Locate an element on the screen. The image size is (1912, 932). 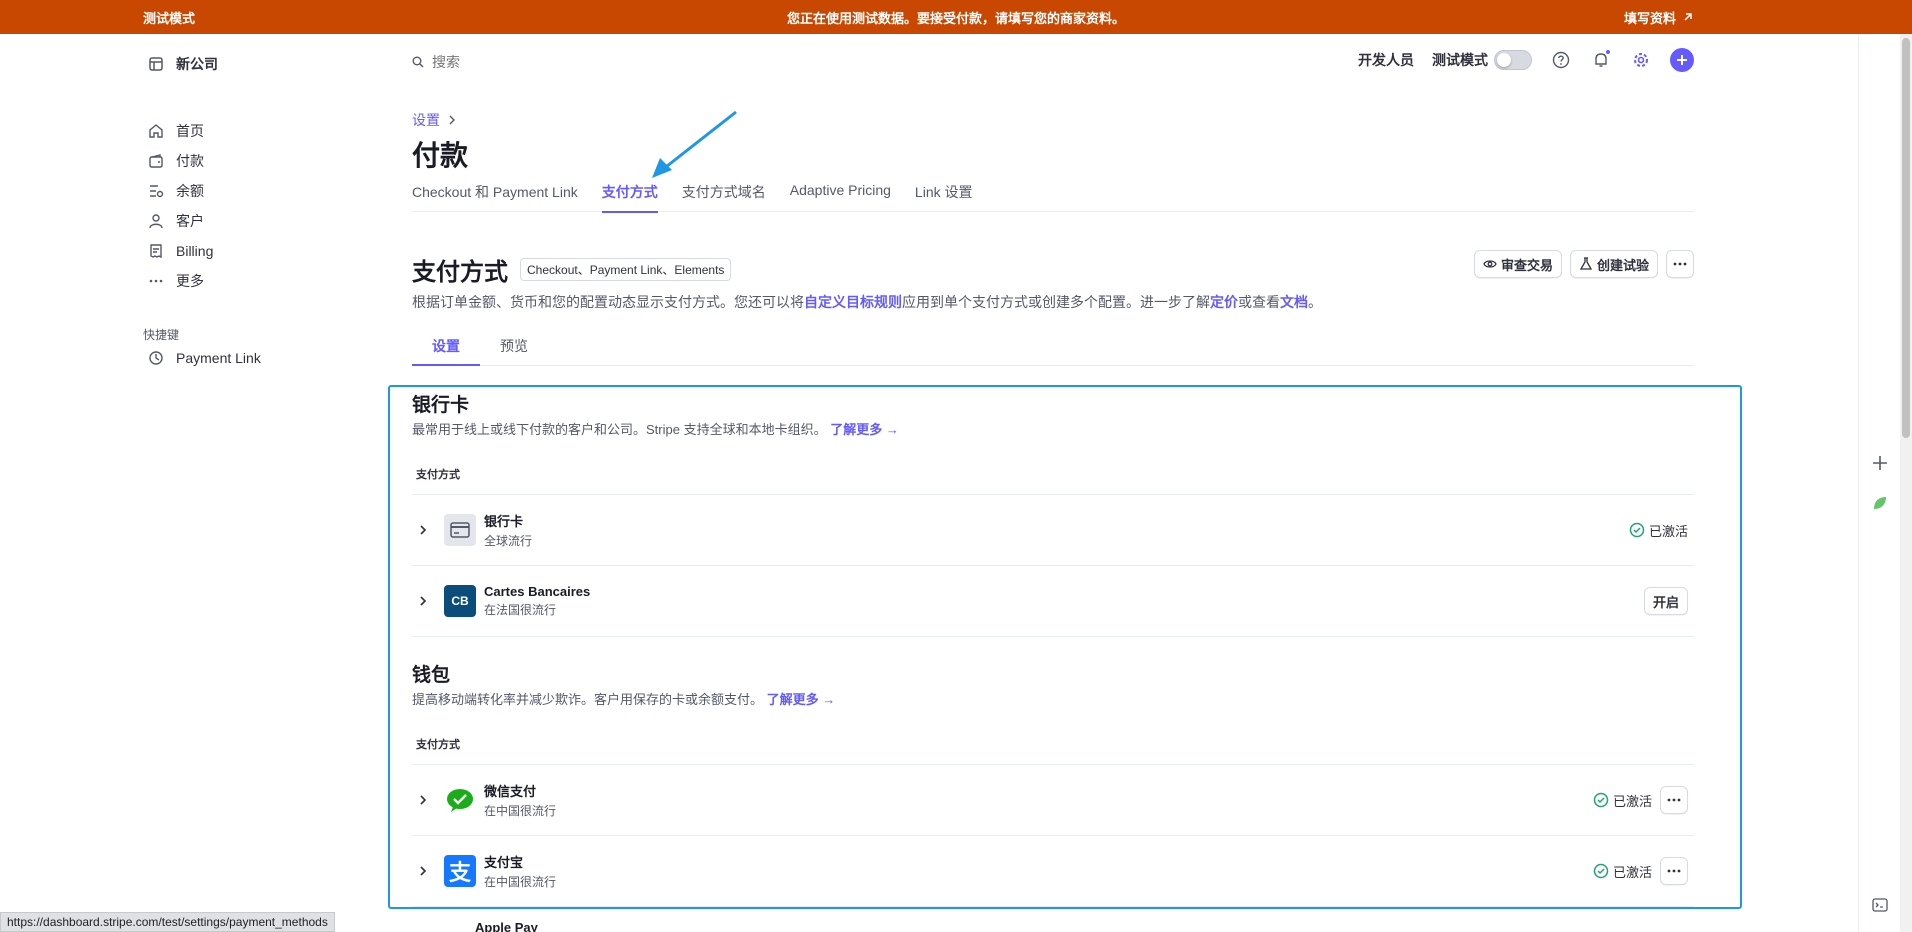
subtab-preview: 预览 is located at coordinates (514, 346).